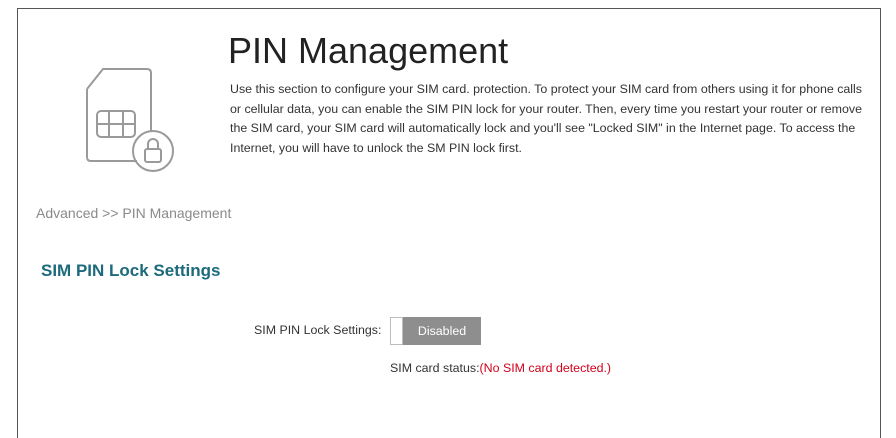 This screenshot has height=438, width=896. What do you see at coordinates (435, 368) in the screenshot?
I see `sim-card-status-label: SIM card status:` at bounding box center [435, 368].